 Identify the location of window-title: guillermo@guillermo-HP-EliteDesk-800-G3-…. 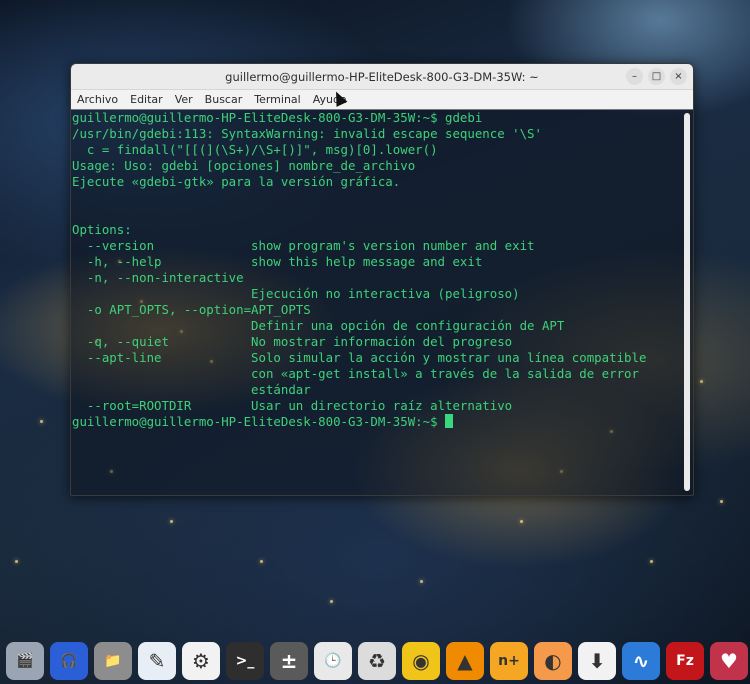
(382, 76).